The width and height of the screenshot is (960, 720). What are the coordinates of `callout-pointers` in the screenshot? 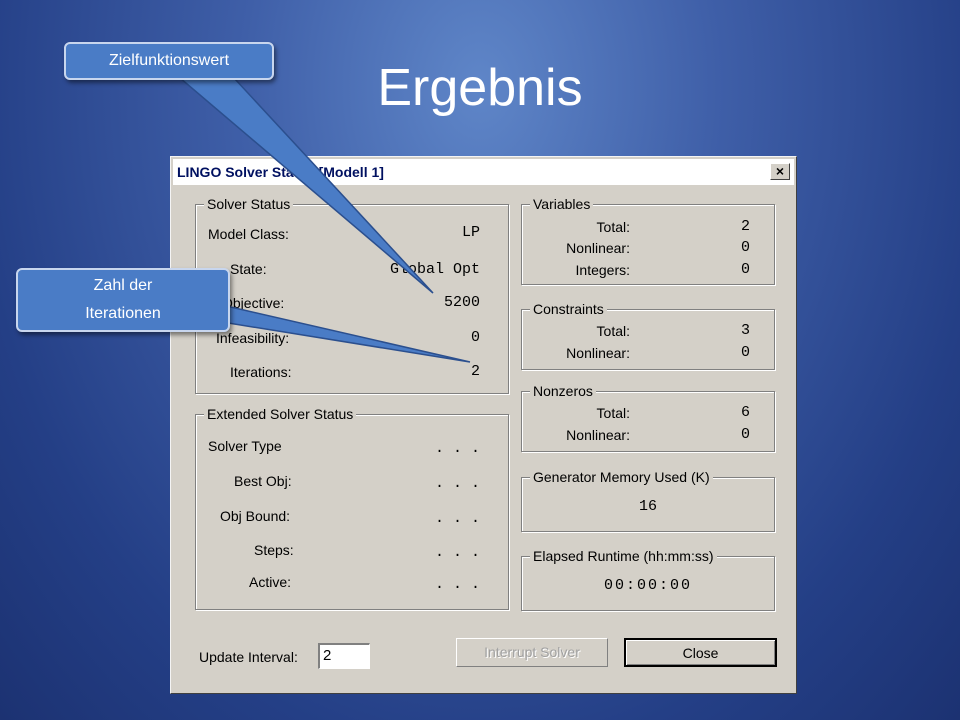 It's located at (324, 220).